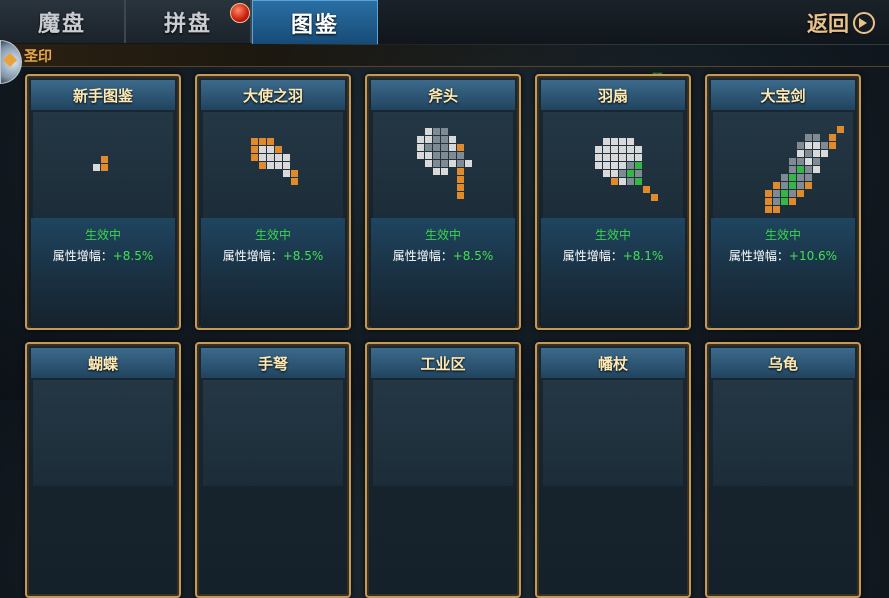 Image resolution: width=889 pixels, height=598 pixels. What do you see at coordinates (315, 22) in the screenshot?
I see `tab-codex: 图鉴` at bounding box center [315, 22].